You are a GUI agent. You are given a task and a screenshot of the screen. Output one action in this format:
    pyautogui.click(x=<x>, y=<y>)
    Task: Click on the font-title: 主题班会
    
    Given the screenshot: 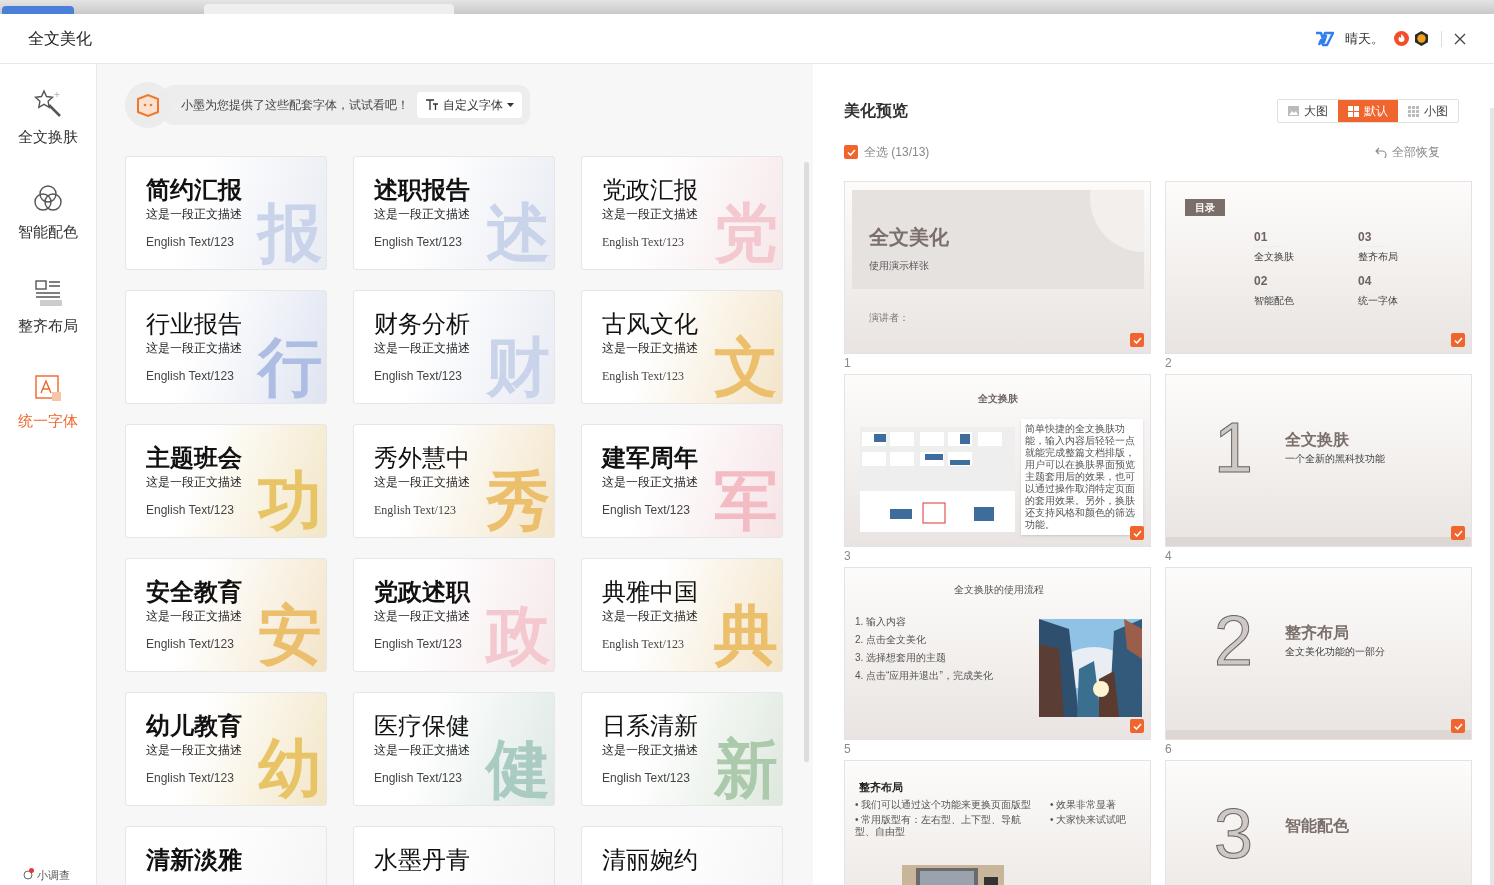 What is the action you would take?
    pyautogui.click(x=194, y=458)
    